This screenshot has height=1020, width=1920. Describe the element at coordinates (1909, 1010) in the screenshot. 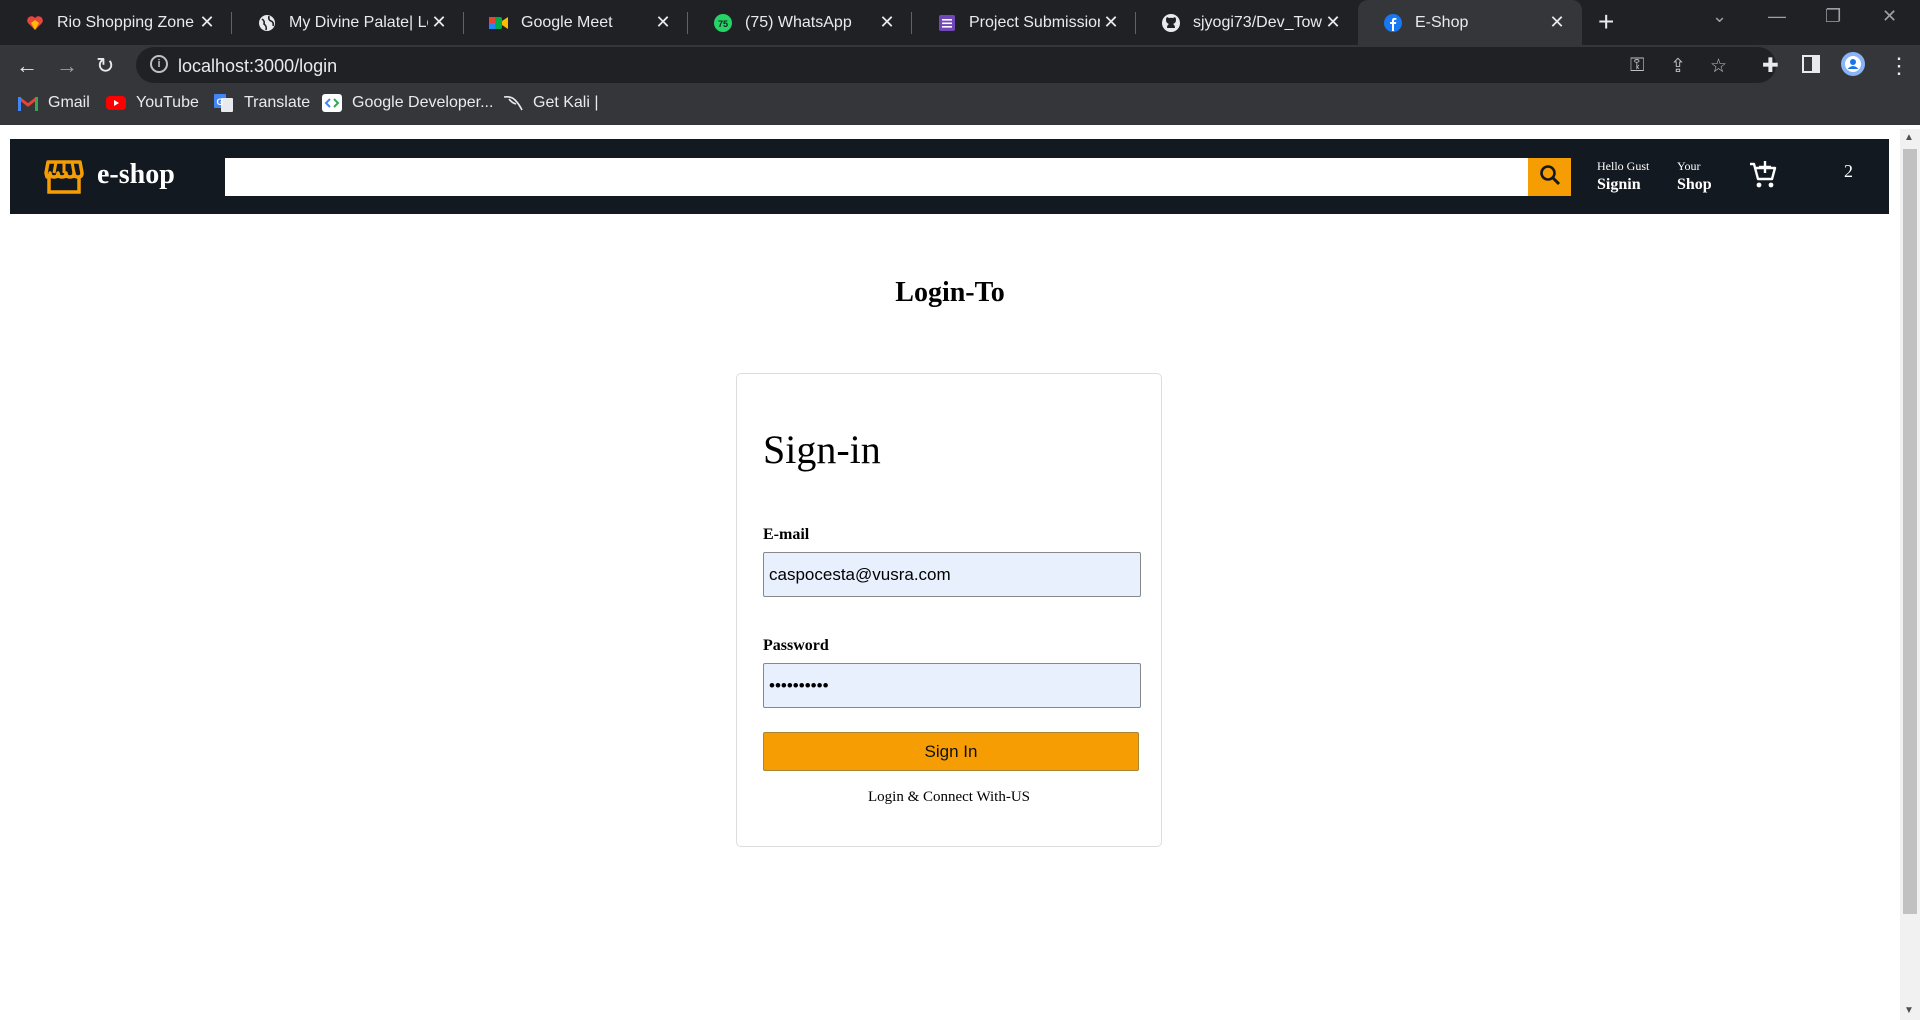

I see `scroll-down-icon: ▼` at that location.